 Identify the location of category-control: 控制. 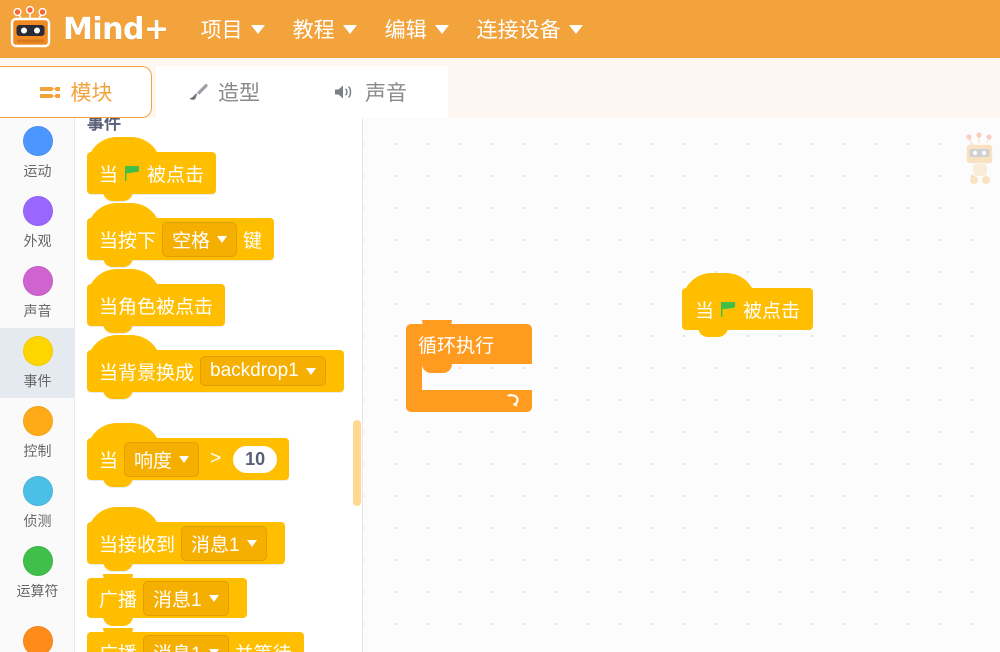
(37, 433).